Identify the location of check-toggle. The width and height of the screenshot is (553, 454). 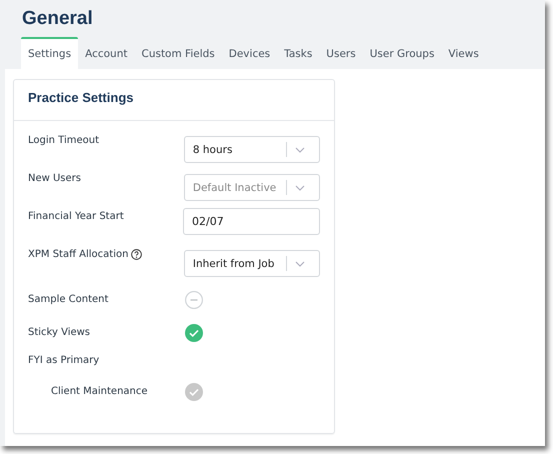
(194, 333).